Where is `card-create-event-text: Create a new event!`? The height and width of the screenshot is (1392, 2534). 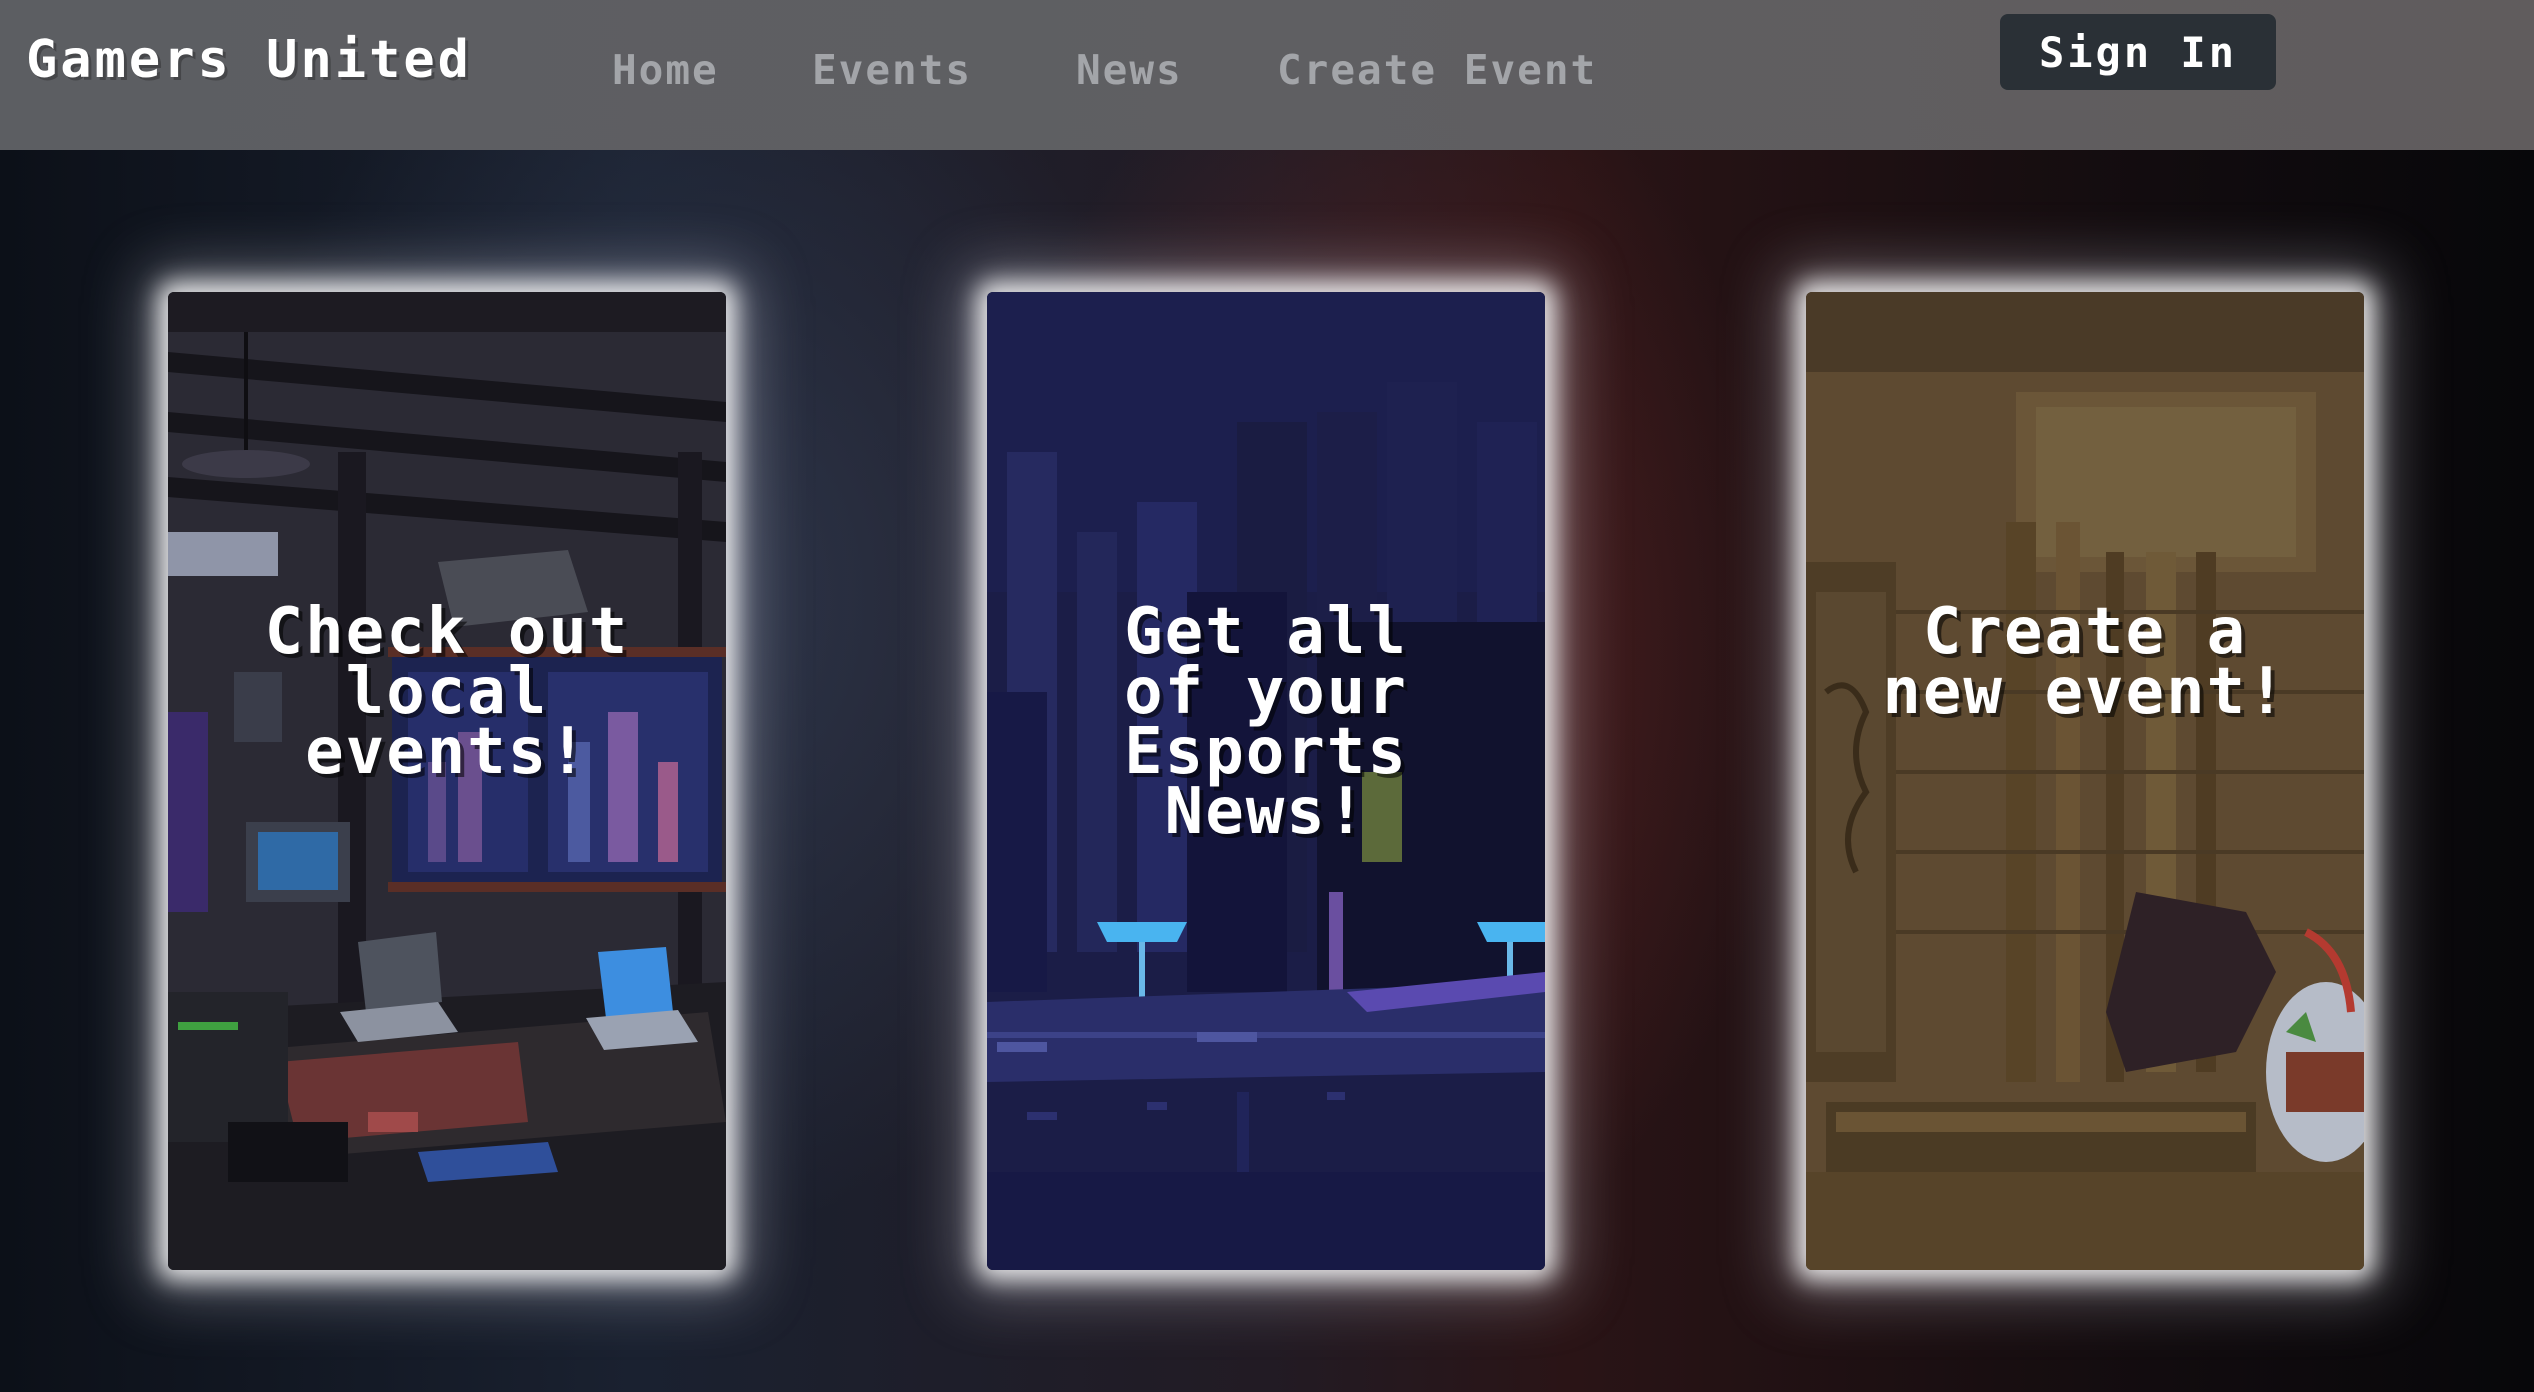
card-create-event-text: Create a new event! is located at coordinates (2085, 662).